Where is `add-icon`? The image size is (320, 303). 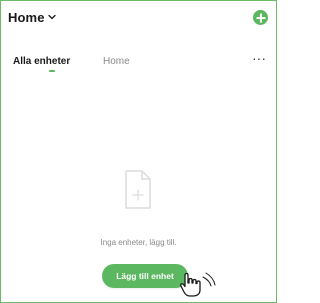
add-icon is located at coordinates (260, 17).